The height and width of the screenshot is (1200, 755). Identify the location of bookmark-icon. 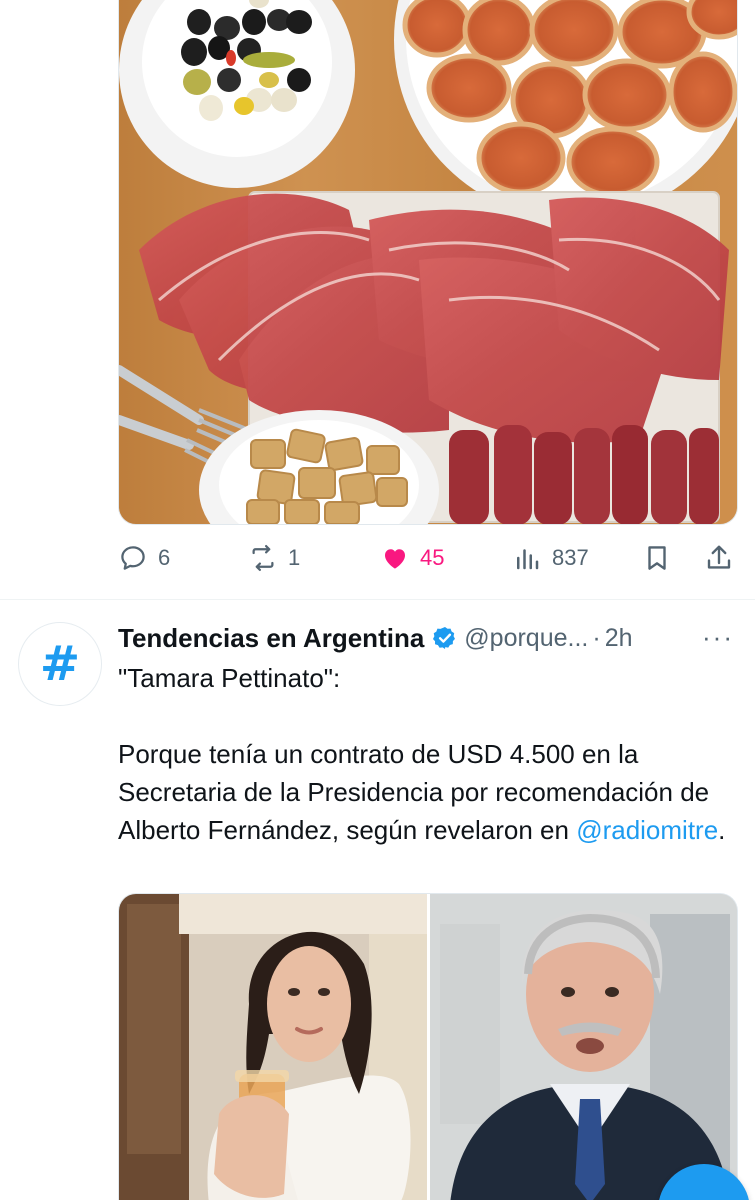
(657, 558).